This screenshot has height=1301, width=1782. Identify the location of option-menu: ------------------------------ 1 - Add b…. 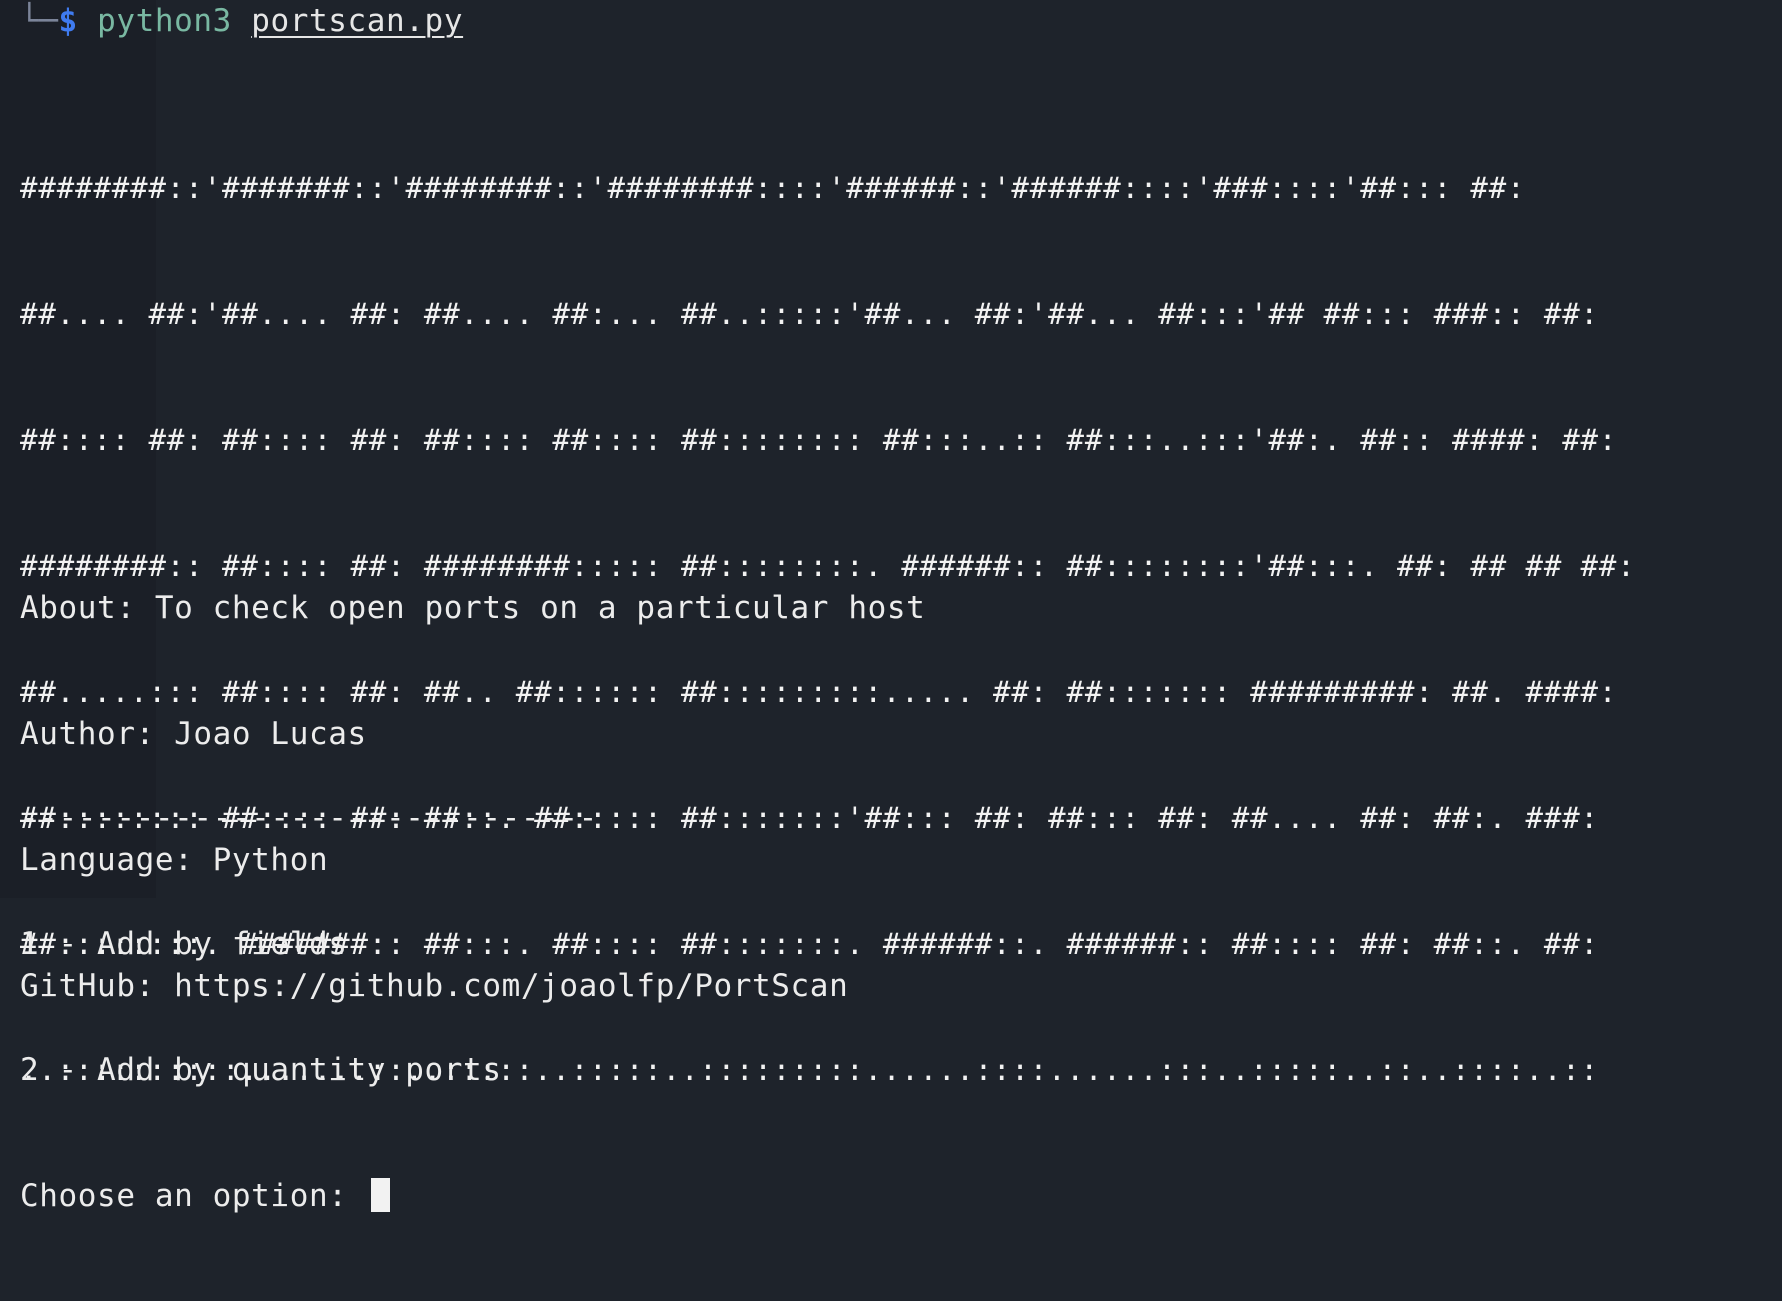
(309, 1007).